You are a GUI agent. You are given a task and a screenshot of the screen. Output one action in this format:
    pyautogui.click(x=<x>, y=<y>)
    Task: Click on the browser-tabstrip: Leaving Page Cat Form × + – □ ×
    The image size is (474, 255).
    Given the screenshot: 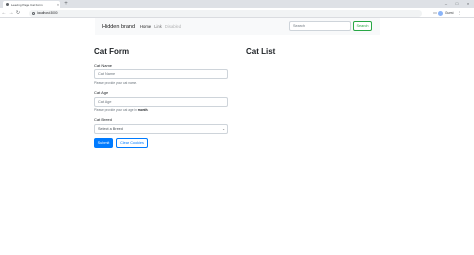 What is the action you would take?
    pyautogui.click(x=237, y=4)
    